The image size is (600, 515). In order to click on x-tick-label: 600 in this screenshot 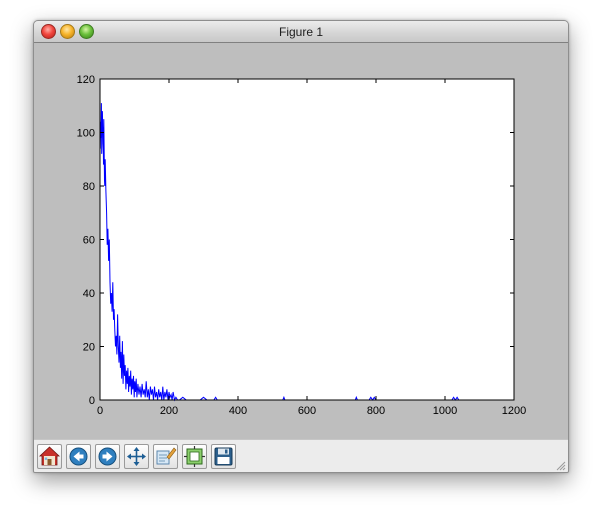, I will do `click(307, 411)`.